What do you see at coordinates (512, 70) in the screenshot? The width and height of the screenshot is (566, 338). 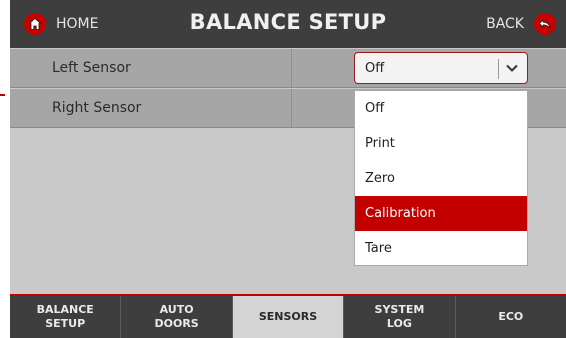 I see `chevron-down-icon` at bounding box center [512, 70].